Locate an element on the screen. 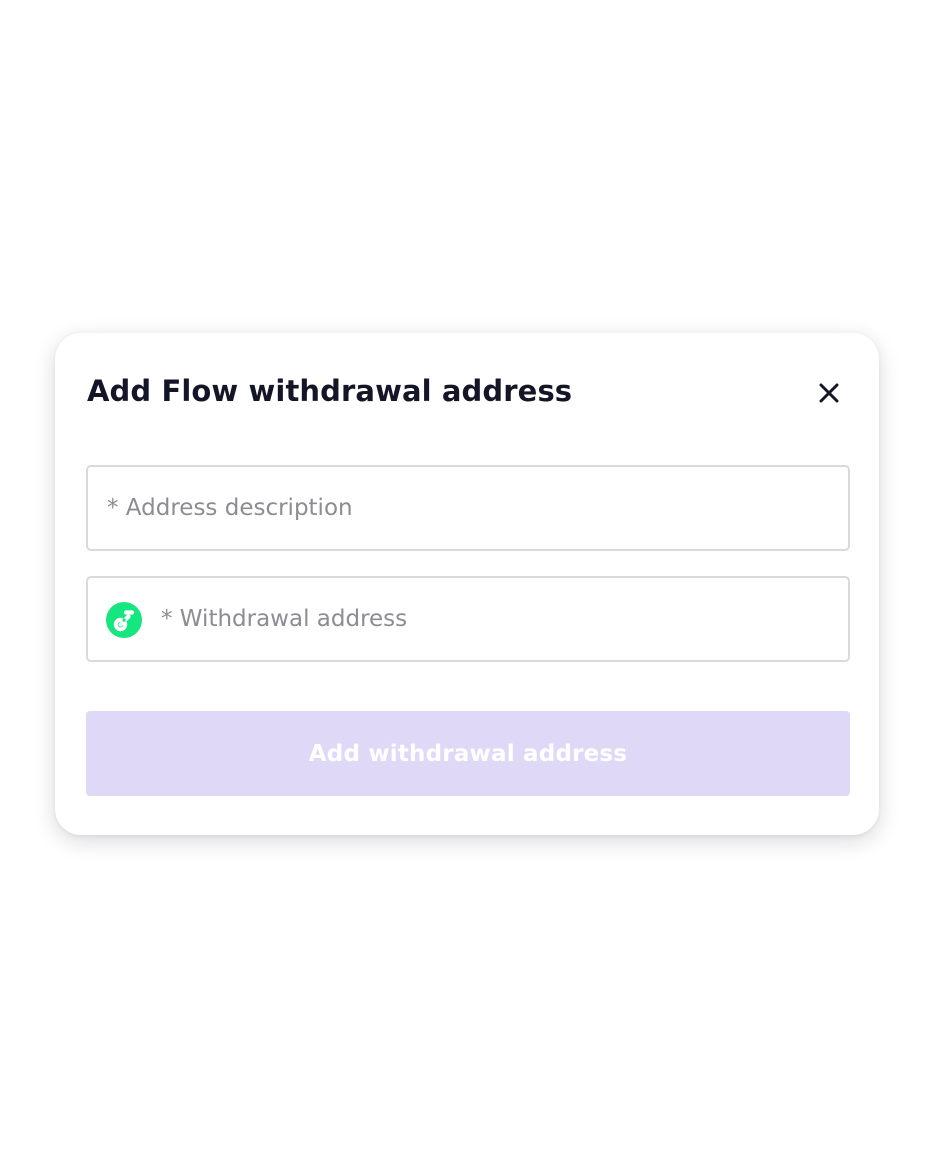  address-description-input is located at coordinates (467, 508).